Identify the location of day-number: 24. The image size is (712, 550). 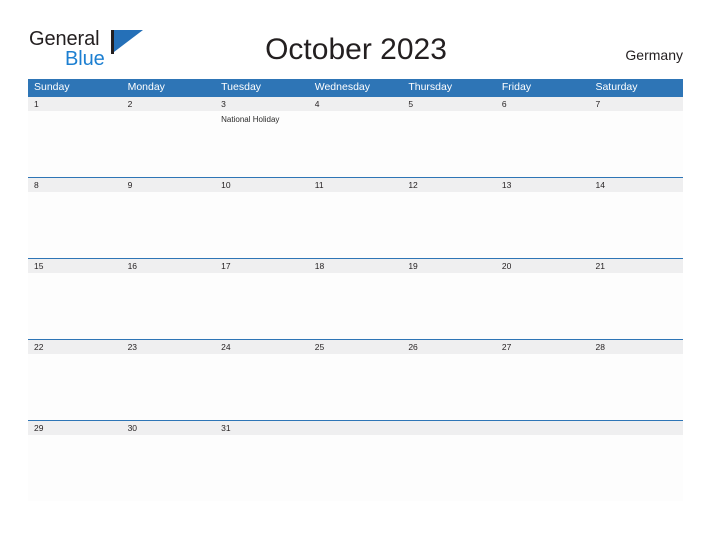
(262, 347).